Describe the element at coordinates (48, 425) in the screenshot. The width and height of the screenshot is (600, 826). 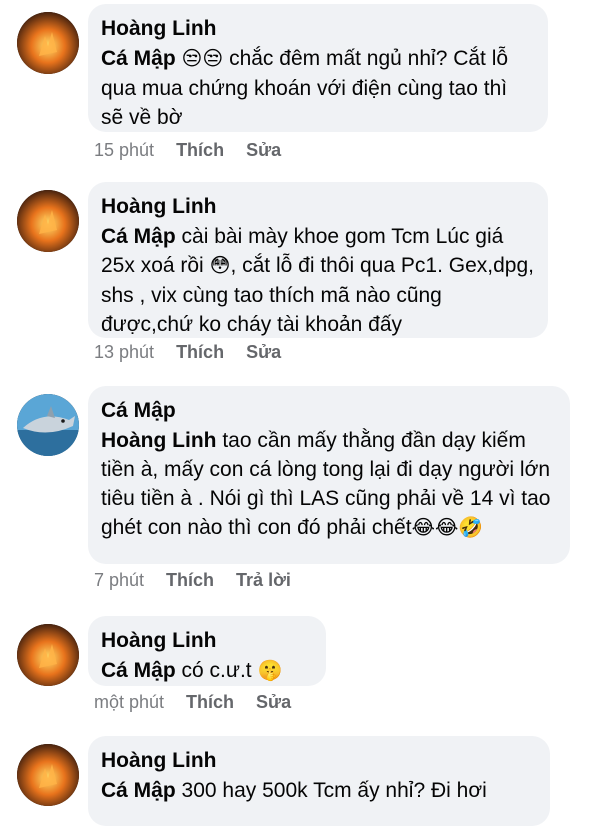
I see `avatar-ca-map` at that location.